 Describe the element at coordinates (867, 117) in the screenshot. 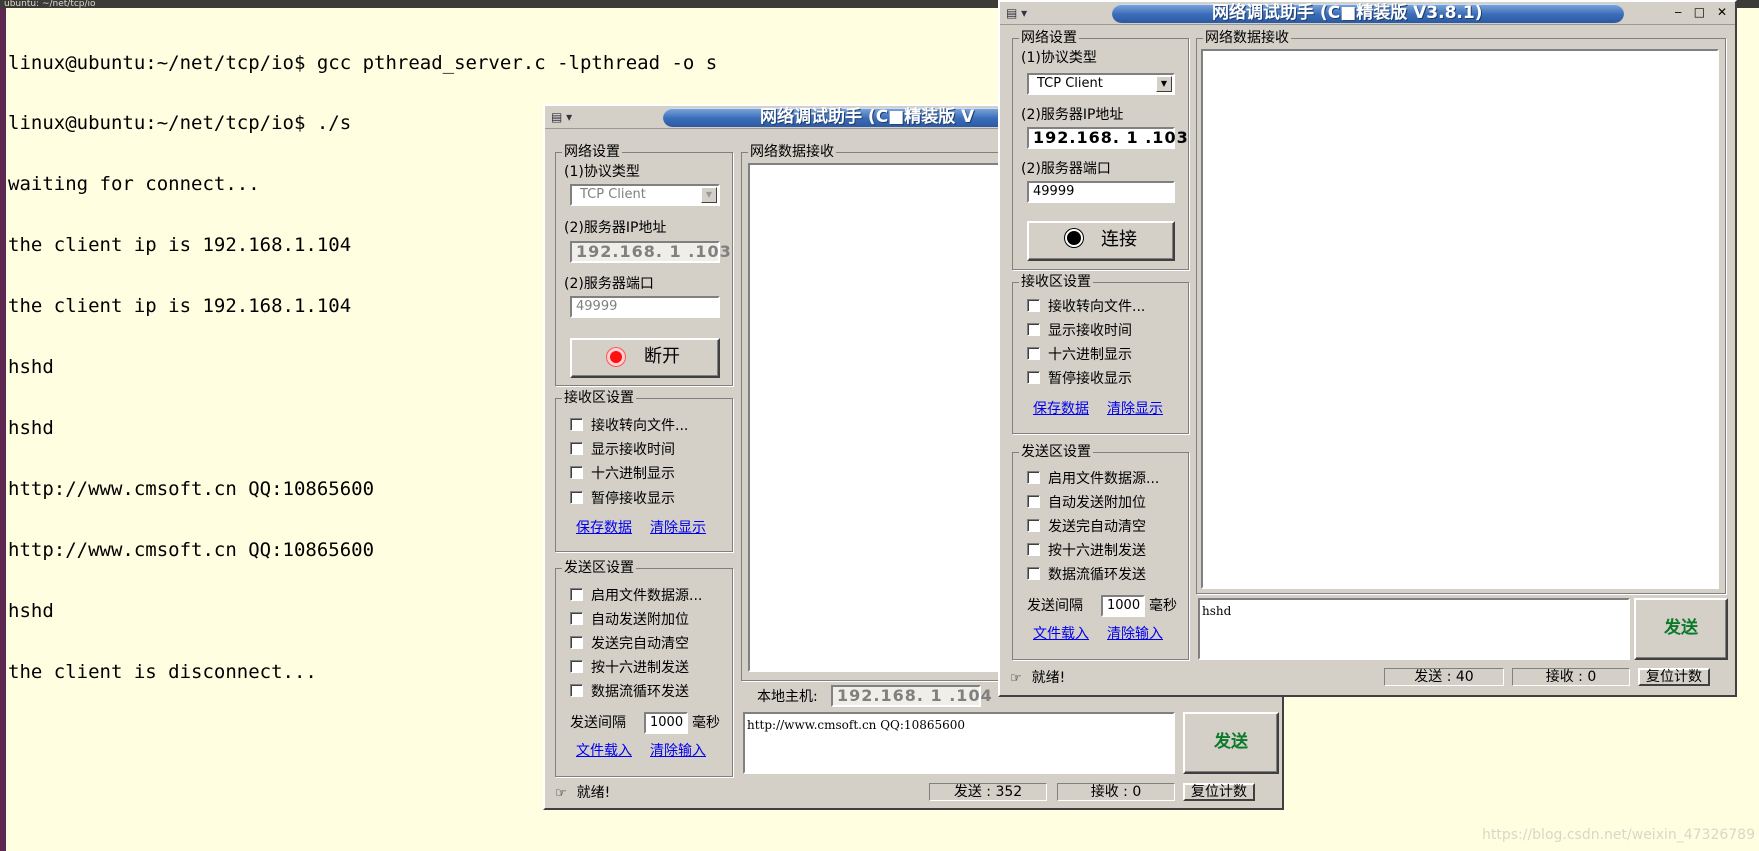

I see `window-title: 网络调试助手 (C■精装版 V` at that location.